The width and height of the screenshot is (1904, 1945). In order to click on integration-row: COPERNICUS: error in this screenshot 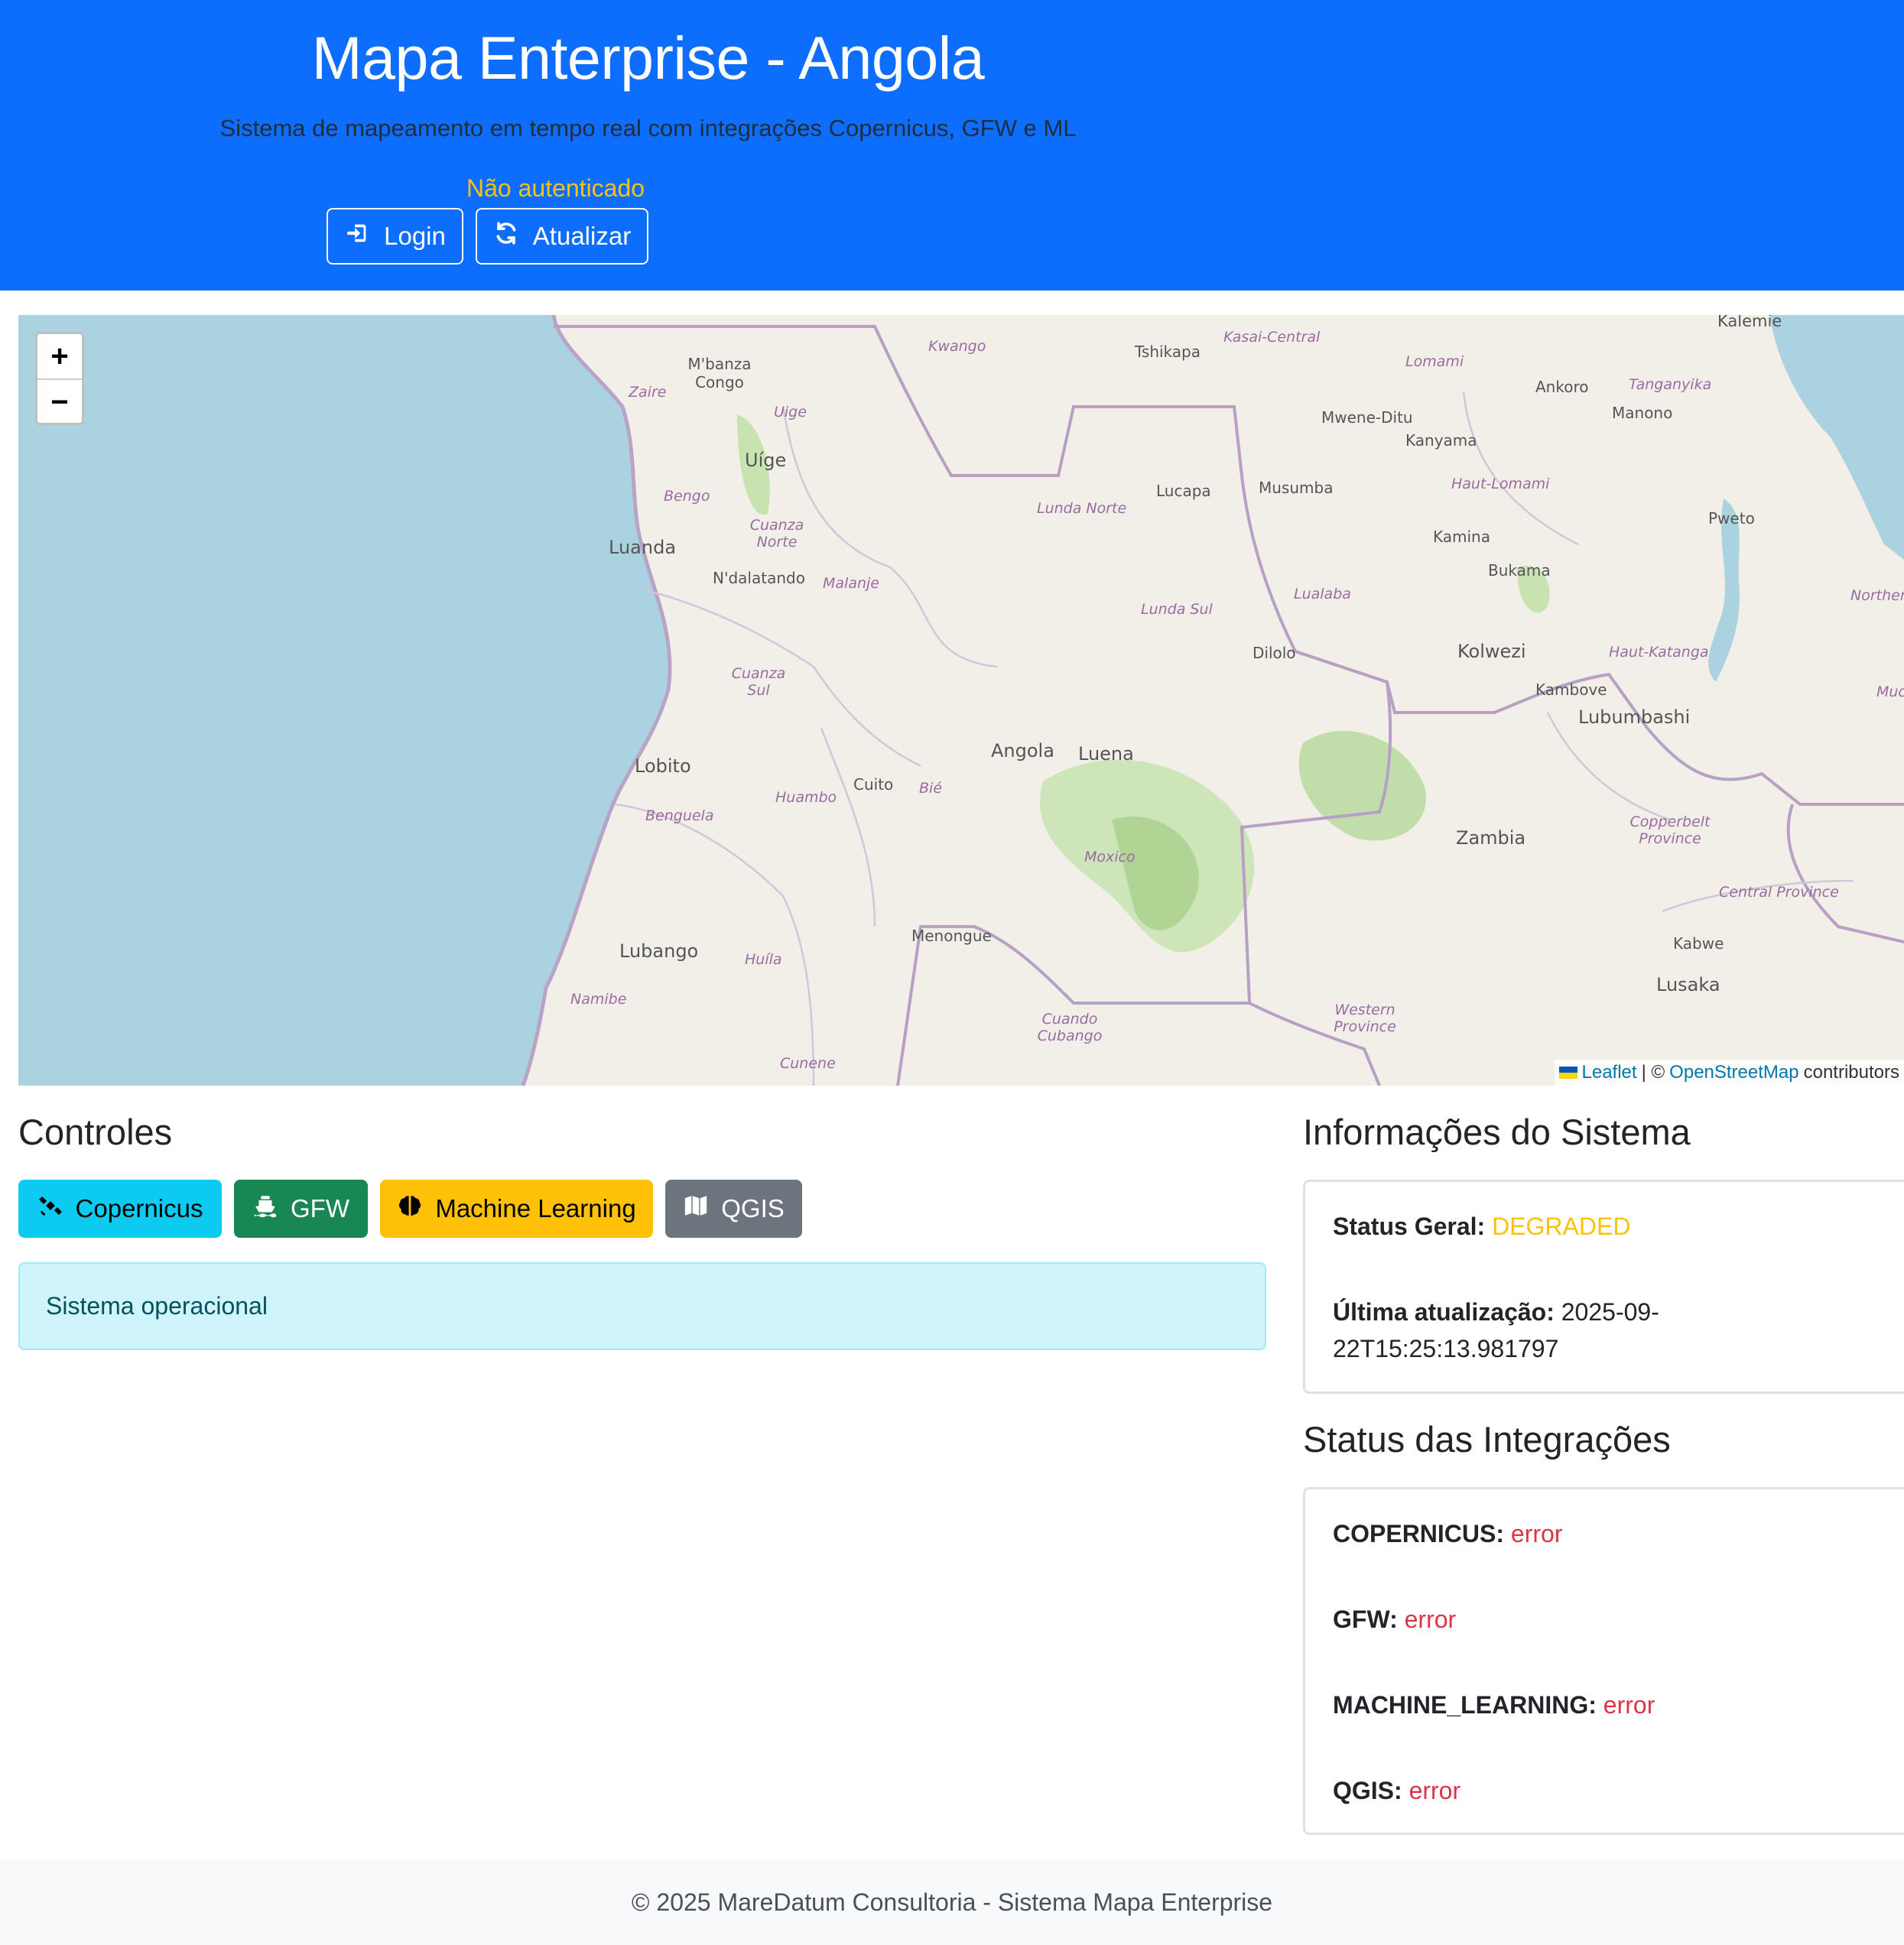, I will do `click(1447, 1533)`.